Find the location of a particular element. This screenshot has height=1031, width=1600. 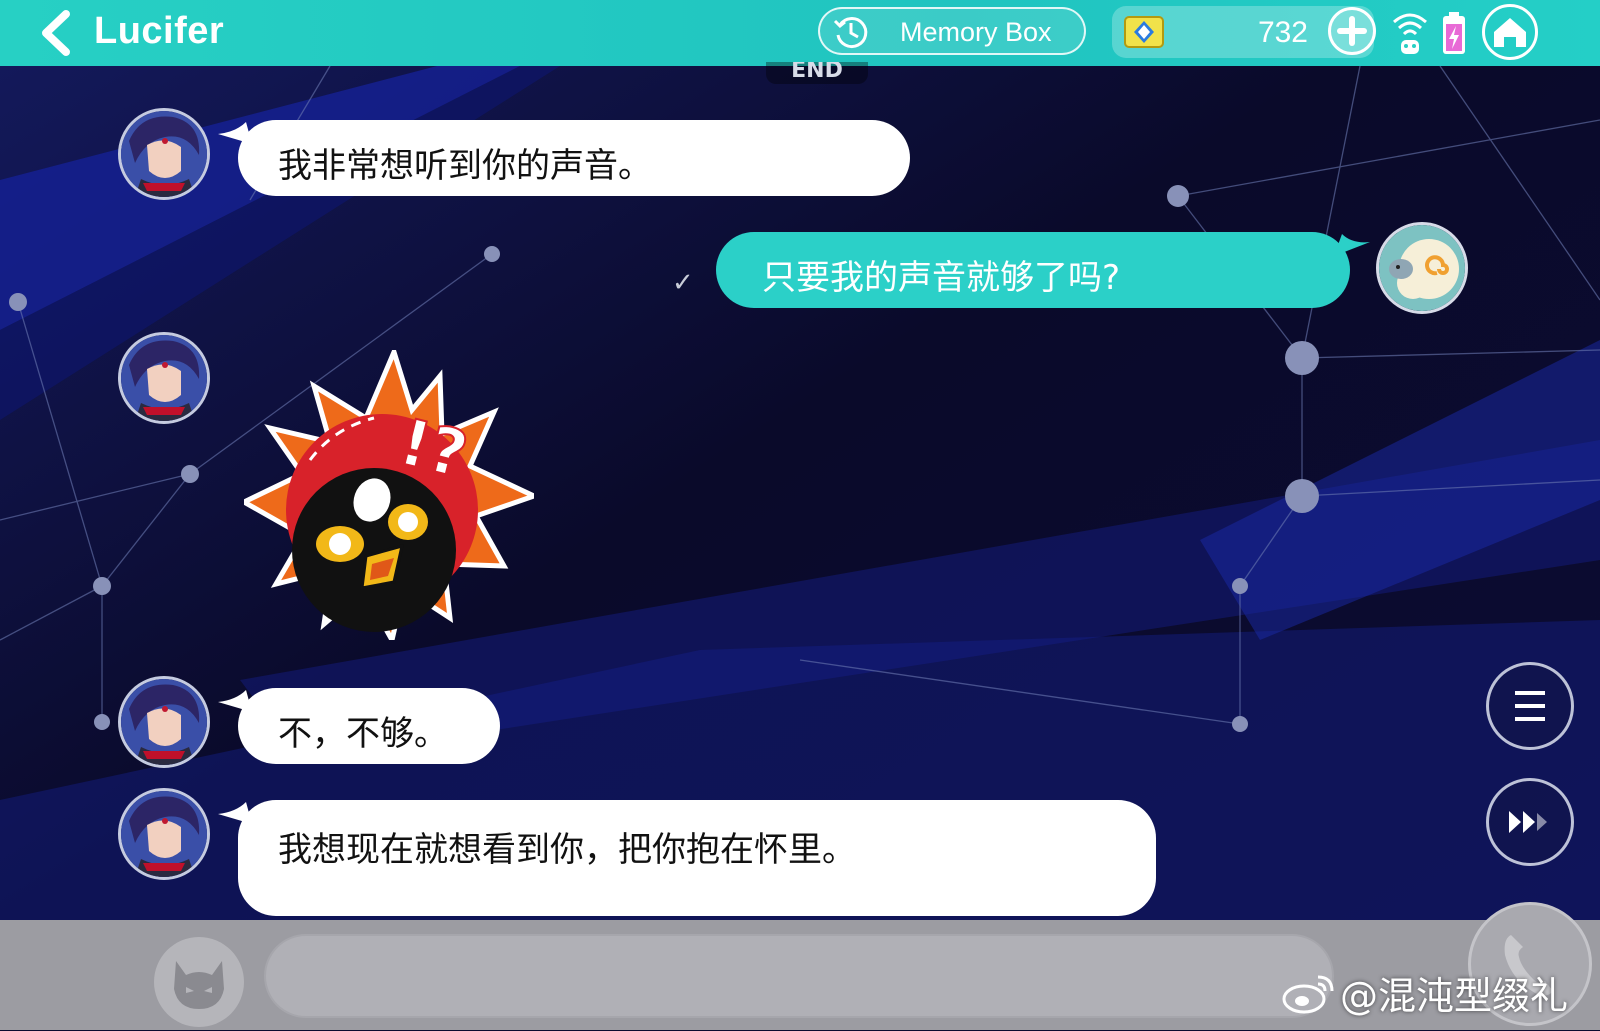

currency-value: 732 is located at coordinates (1282, 32).